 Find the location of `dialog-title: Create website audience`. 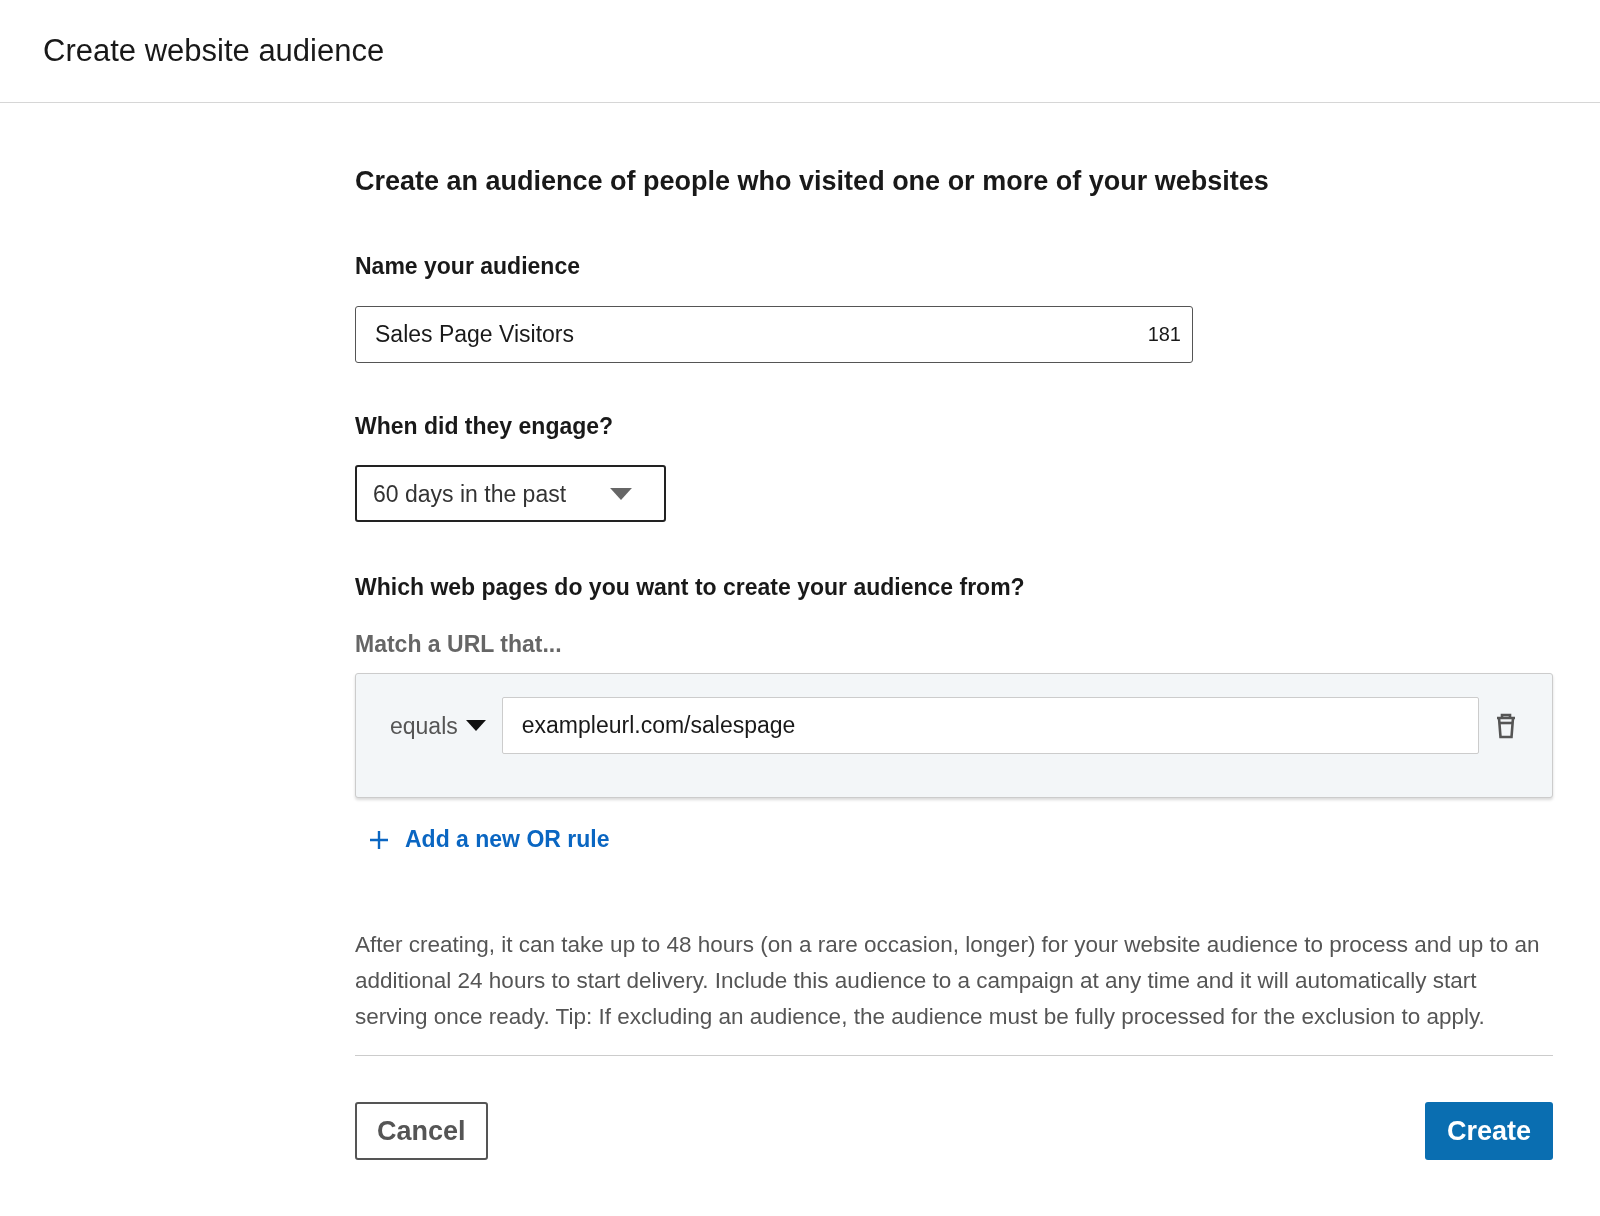

dialog-title: Create website audience is located at coordinates (214, 51).